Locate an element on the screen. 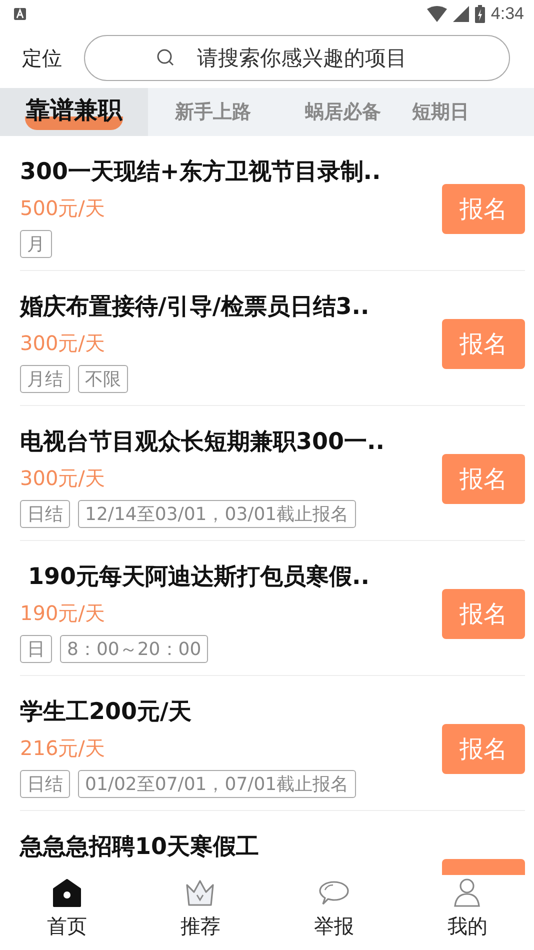 Image resolution: width=534 pixels, height=950 pixels. job-title: 190元每天阿迪达斯打包员寒假.. is located at coordinates (231, 576).